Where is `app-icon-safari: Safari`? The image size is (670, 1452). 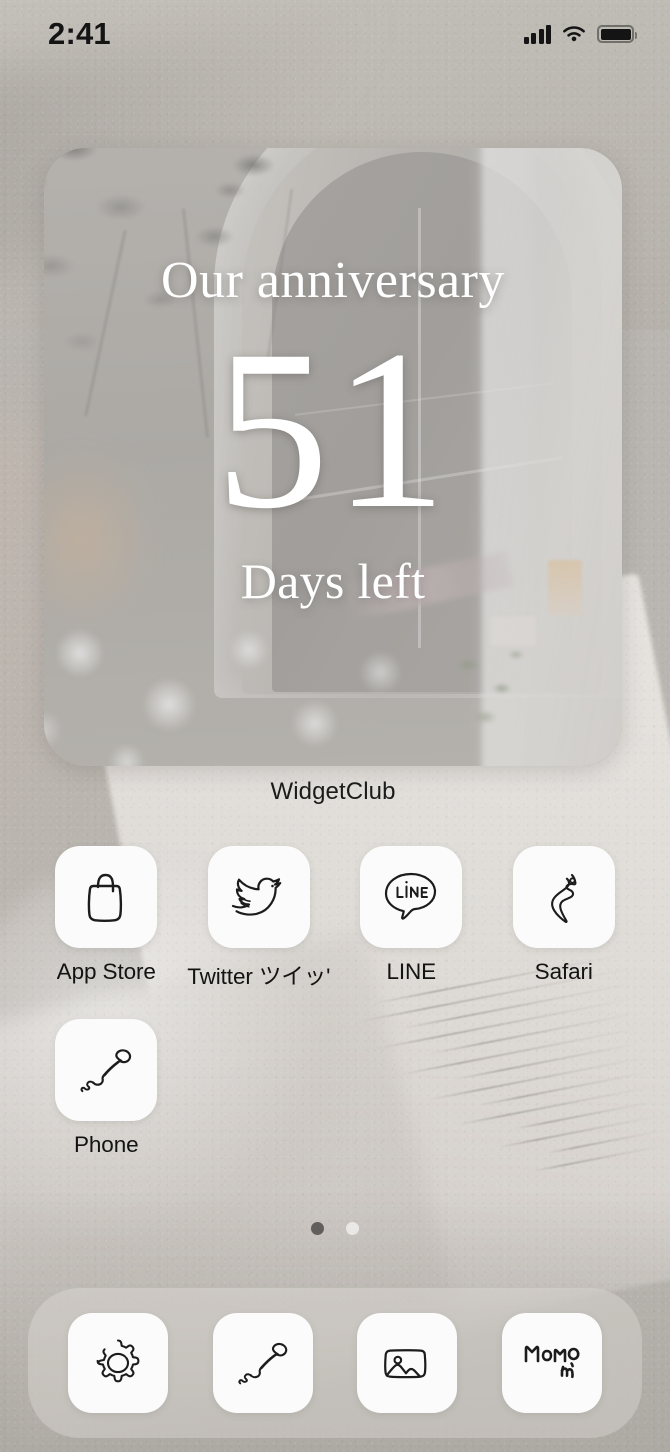
app-icon-safari: Safari is located at coordinates (564, 918).